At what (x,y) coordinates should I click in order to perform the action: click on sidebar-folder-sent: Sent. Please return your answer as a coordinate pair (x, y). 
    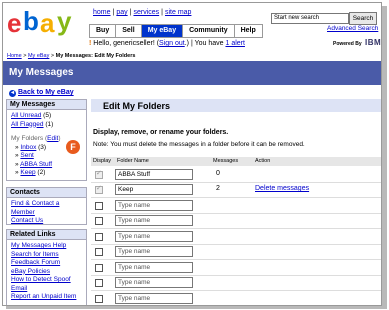
    Looking at the image, I should click on (26, 155).